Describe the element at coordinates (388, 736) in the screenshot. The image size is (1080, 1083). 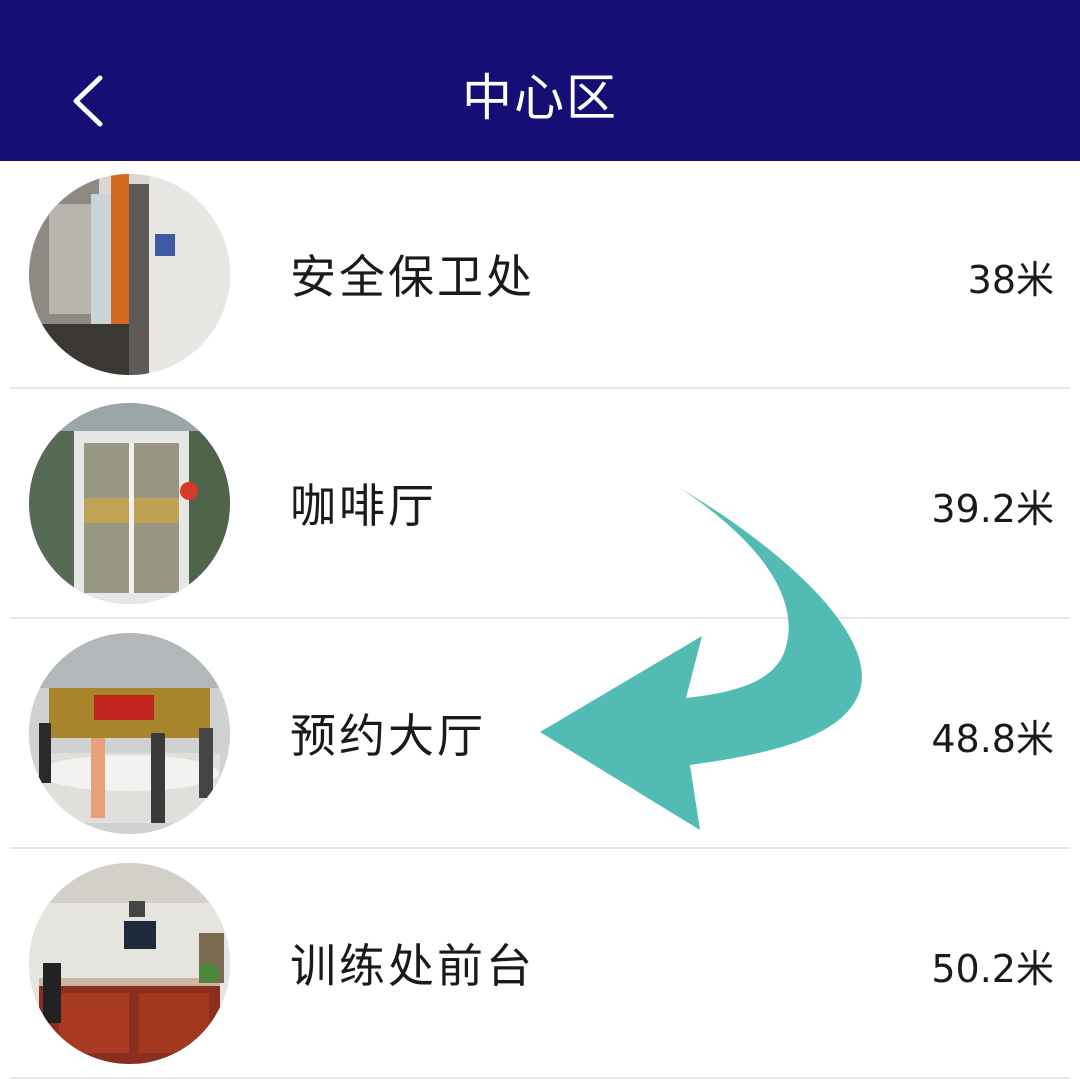
I see `location-name: 预约大厅` at that location.